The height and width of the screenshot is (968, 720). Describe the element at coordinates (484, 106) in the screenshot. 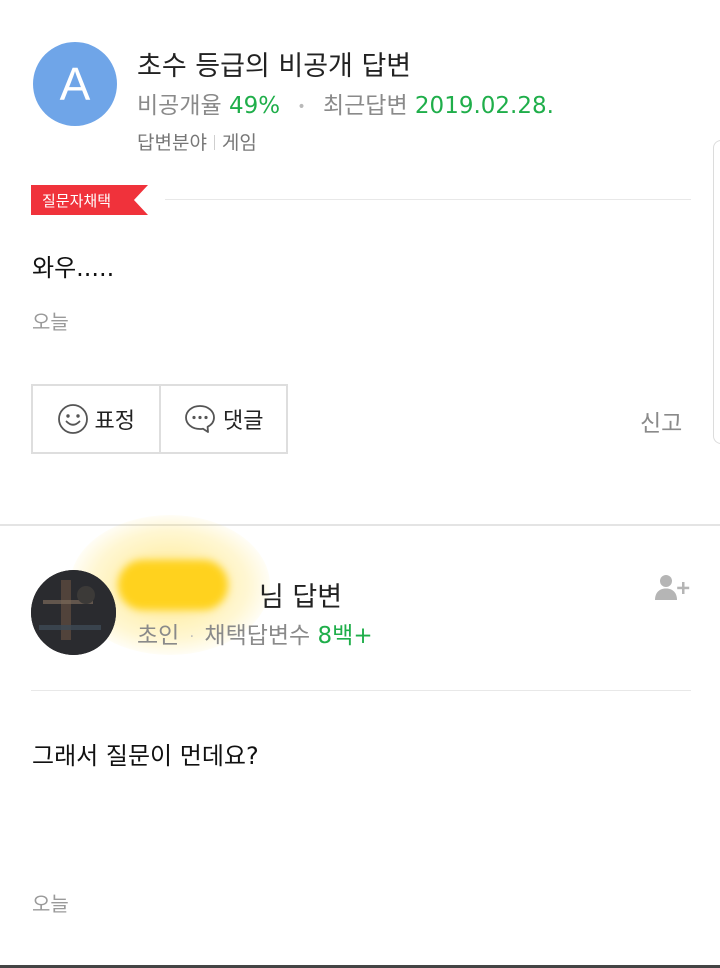

I see `recent-answer-date: 2019.02.28.` at that location.